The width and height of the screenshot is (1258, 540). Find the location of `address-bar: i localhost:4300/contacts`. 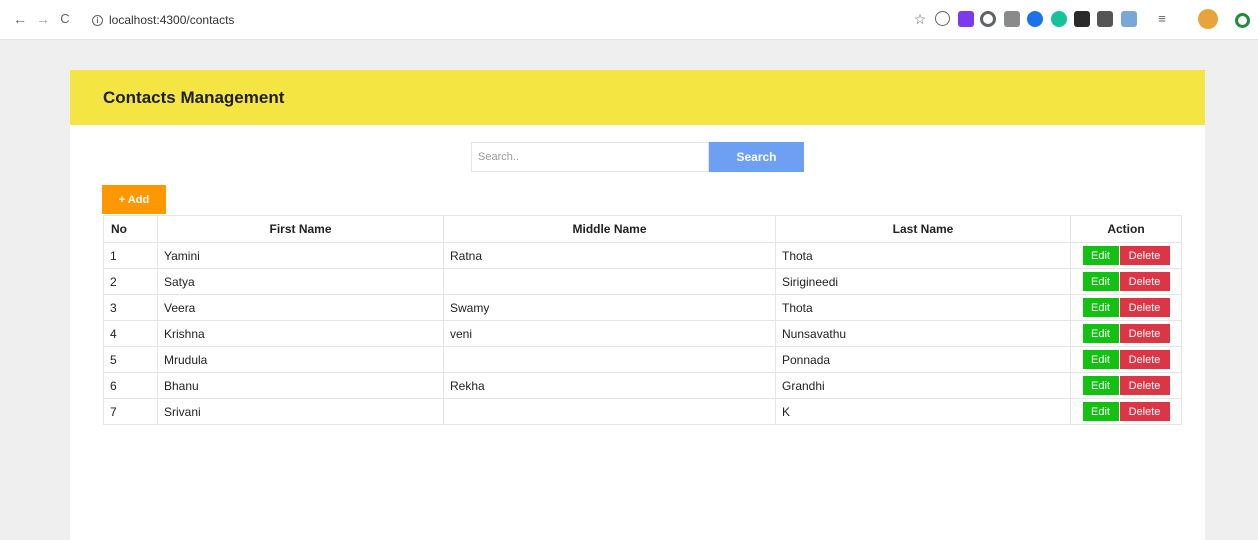

address-bar: i localhost:4300/contacts is located at coordinates (163, 20).